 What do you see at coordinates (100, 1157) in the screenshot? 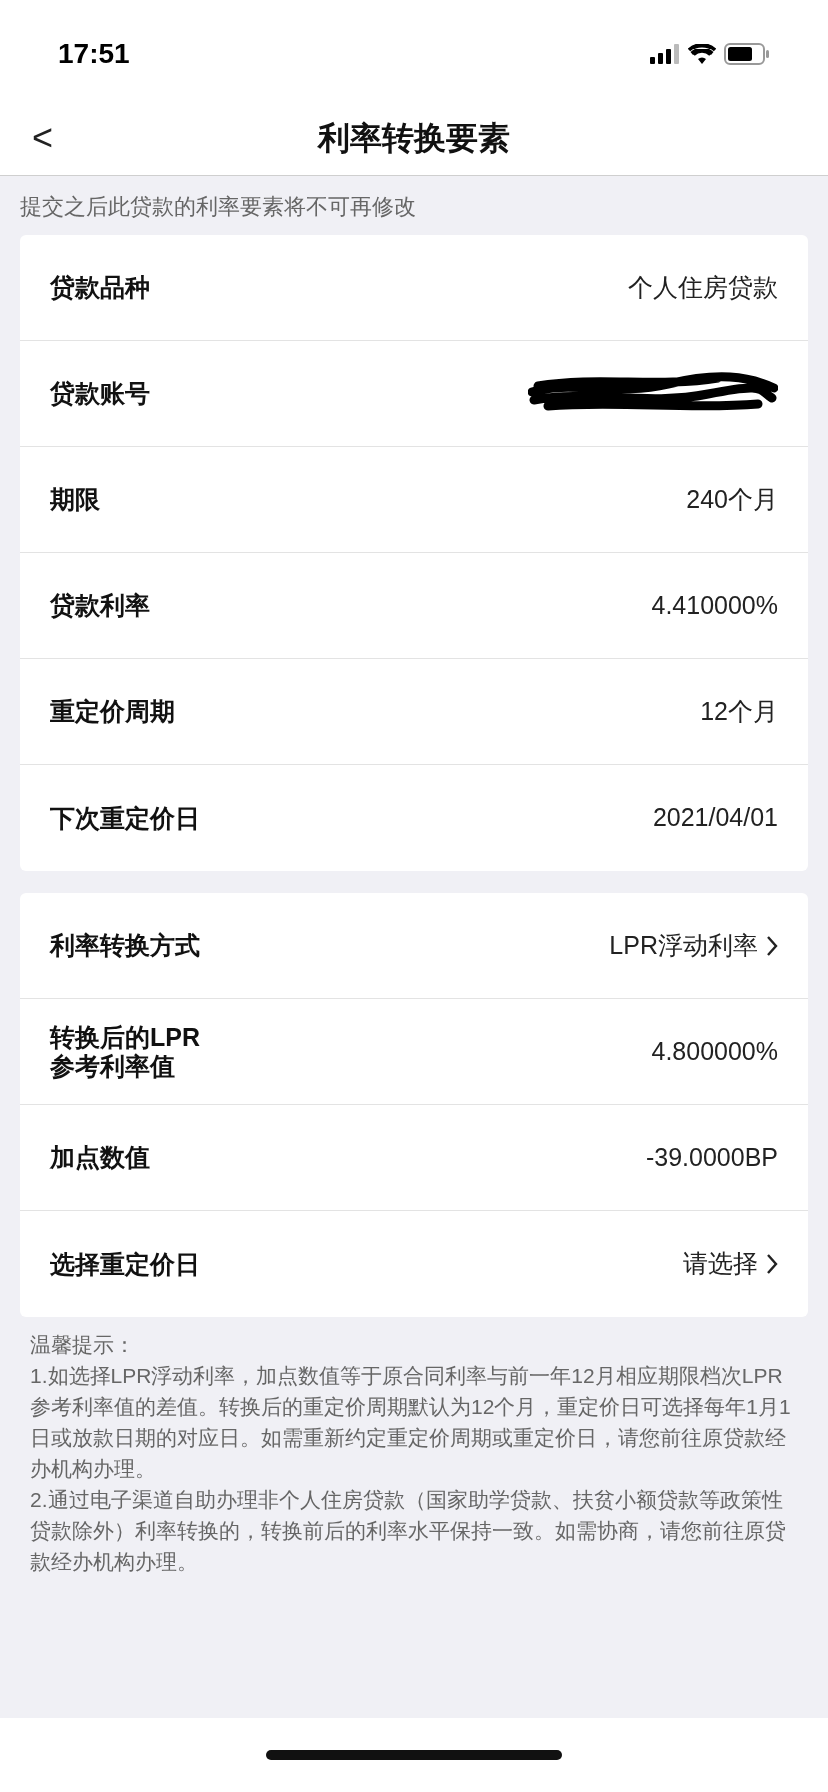
I see `row-label: 加点数值` at bounding box center [100, 1157].